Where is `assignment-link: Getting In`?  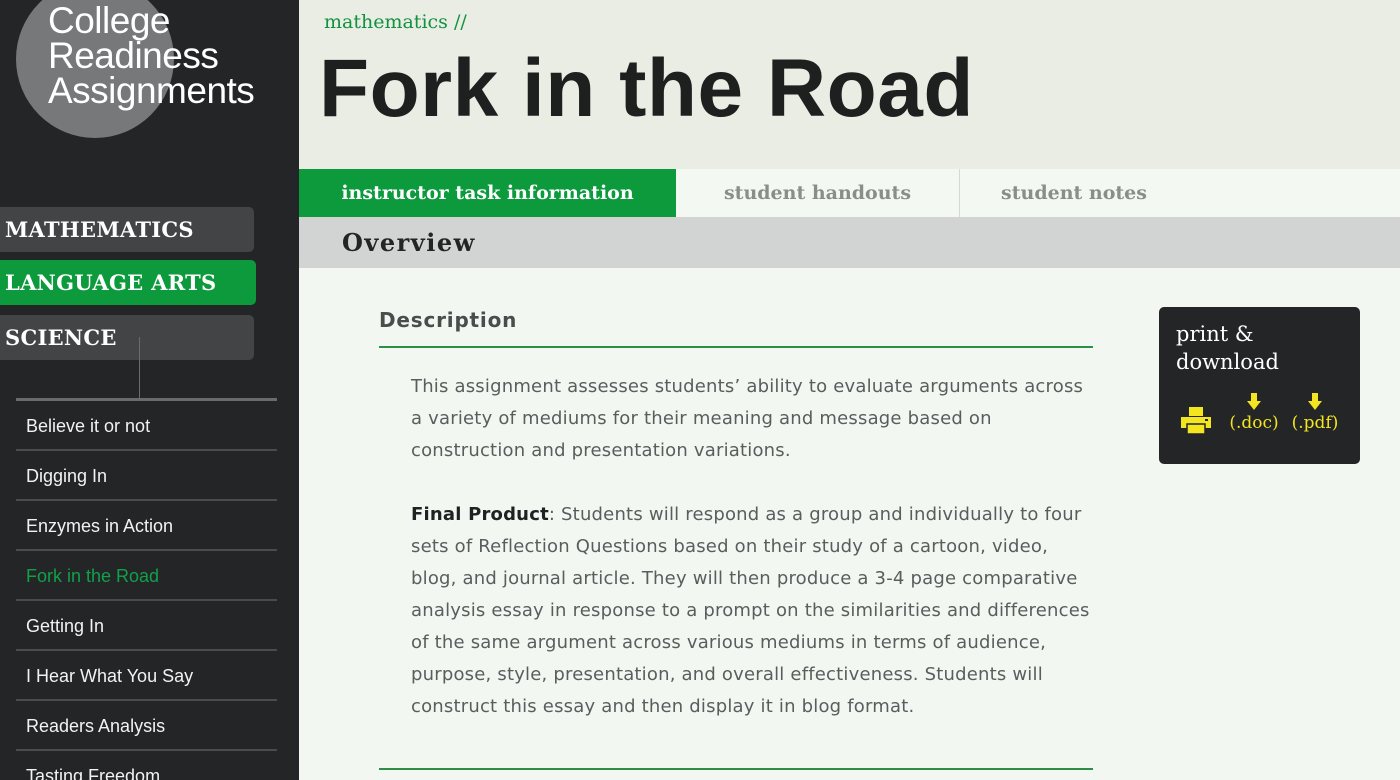 assignment-link: Getting In is located at coordinates (146, 626).